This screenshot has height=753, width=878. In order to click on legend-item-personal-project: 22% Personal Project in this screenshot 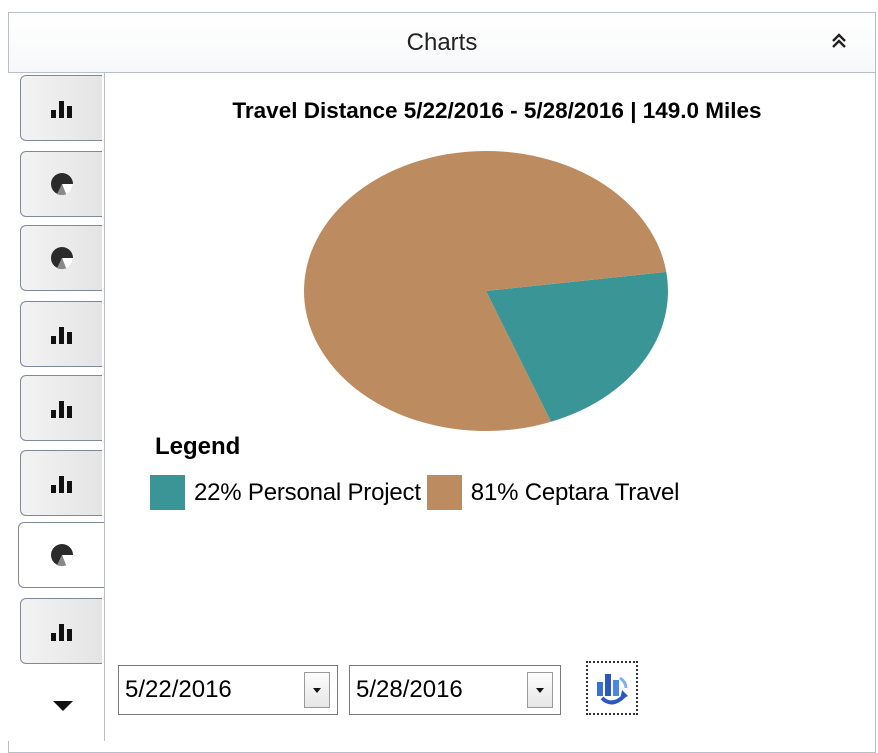, I will do `click(285, 492)`.